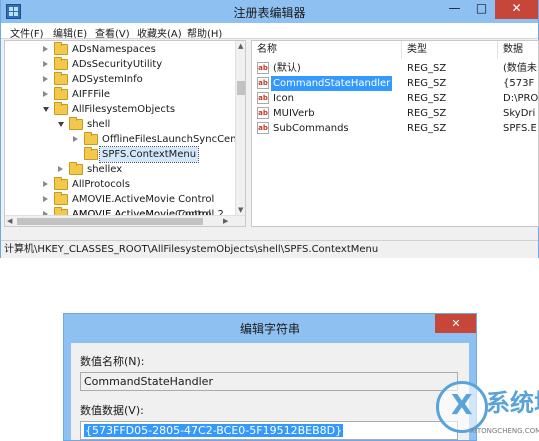 This screenshot has height=441, width=539. I want to click on value-data: SkyDri, so click(519, 113).